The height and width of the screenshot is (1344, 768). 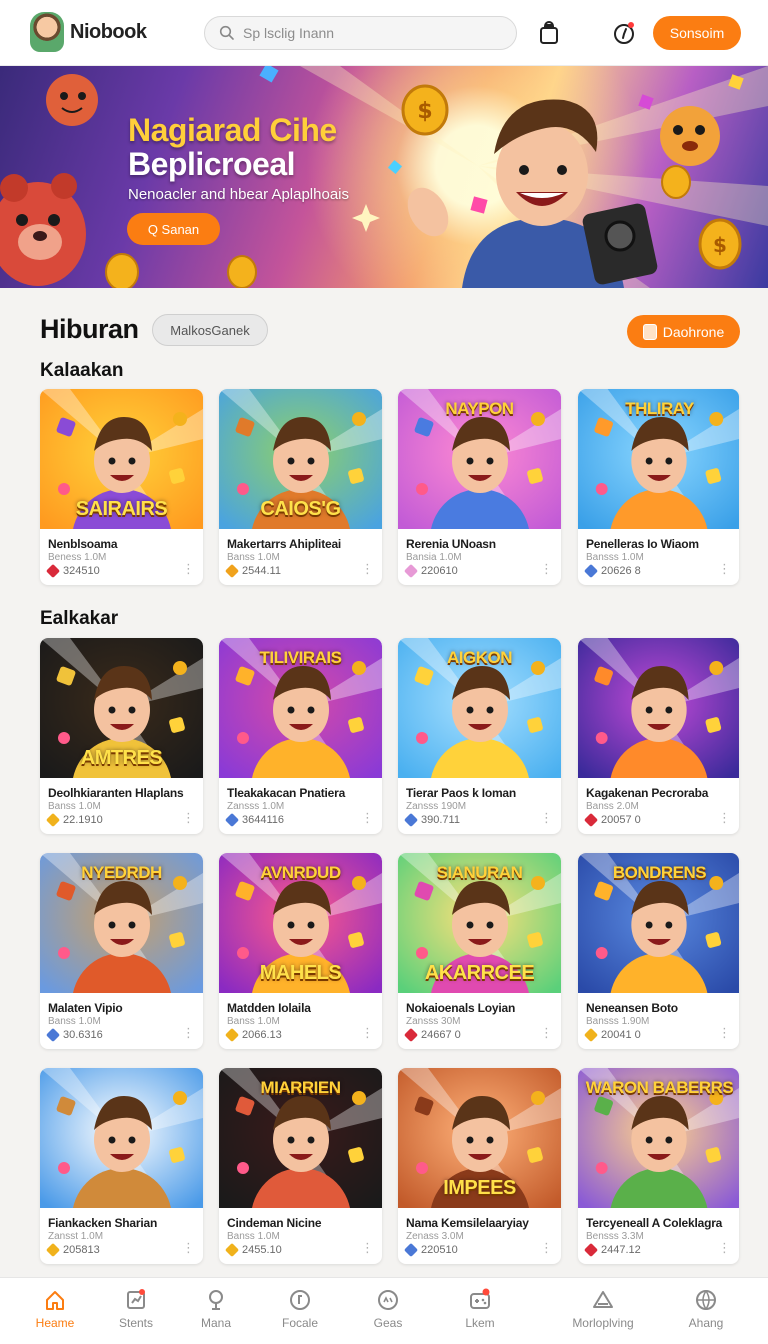 What do you see at coordinates (85, 1008) in the screenshot?
I see `game-title: Malaten Vipio` at bounding box center [85, 1008].